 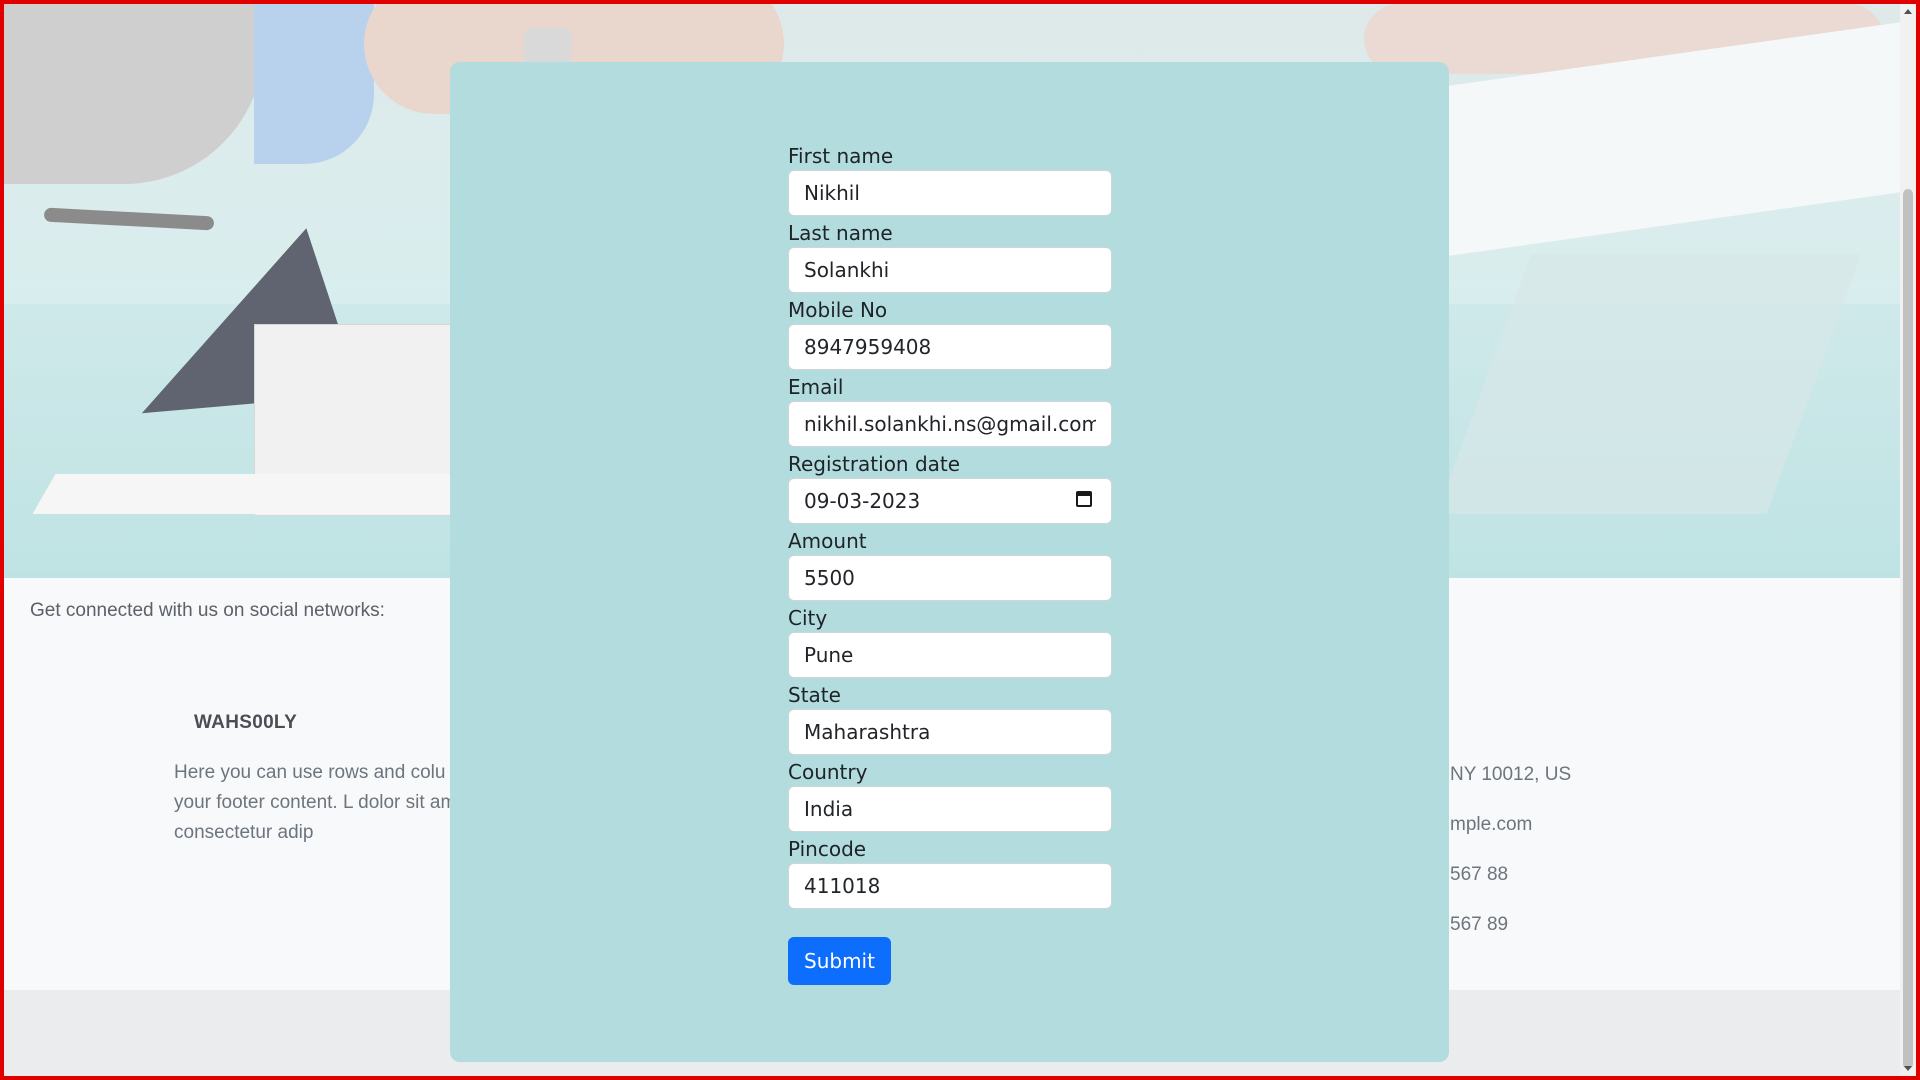 What do you see at coordinates (1908, 1068) in the screenshot?
I see `scroll-down-arrow-icon` at bounding box center [1908, 1068].